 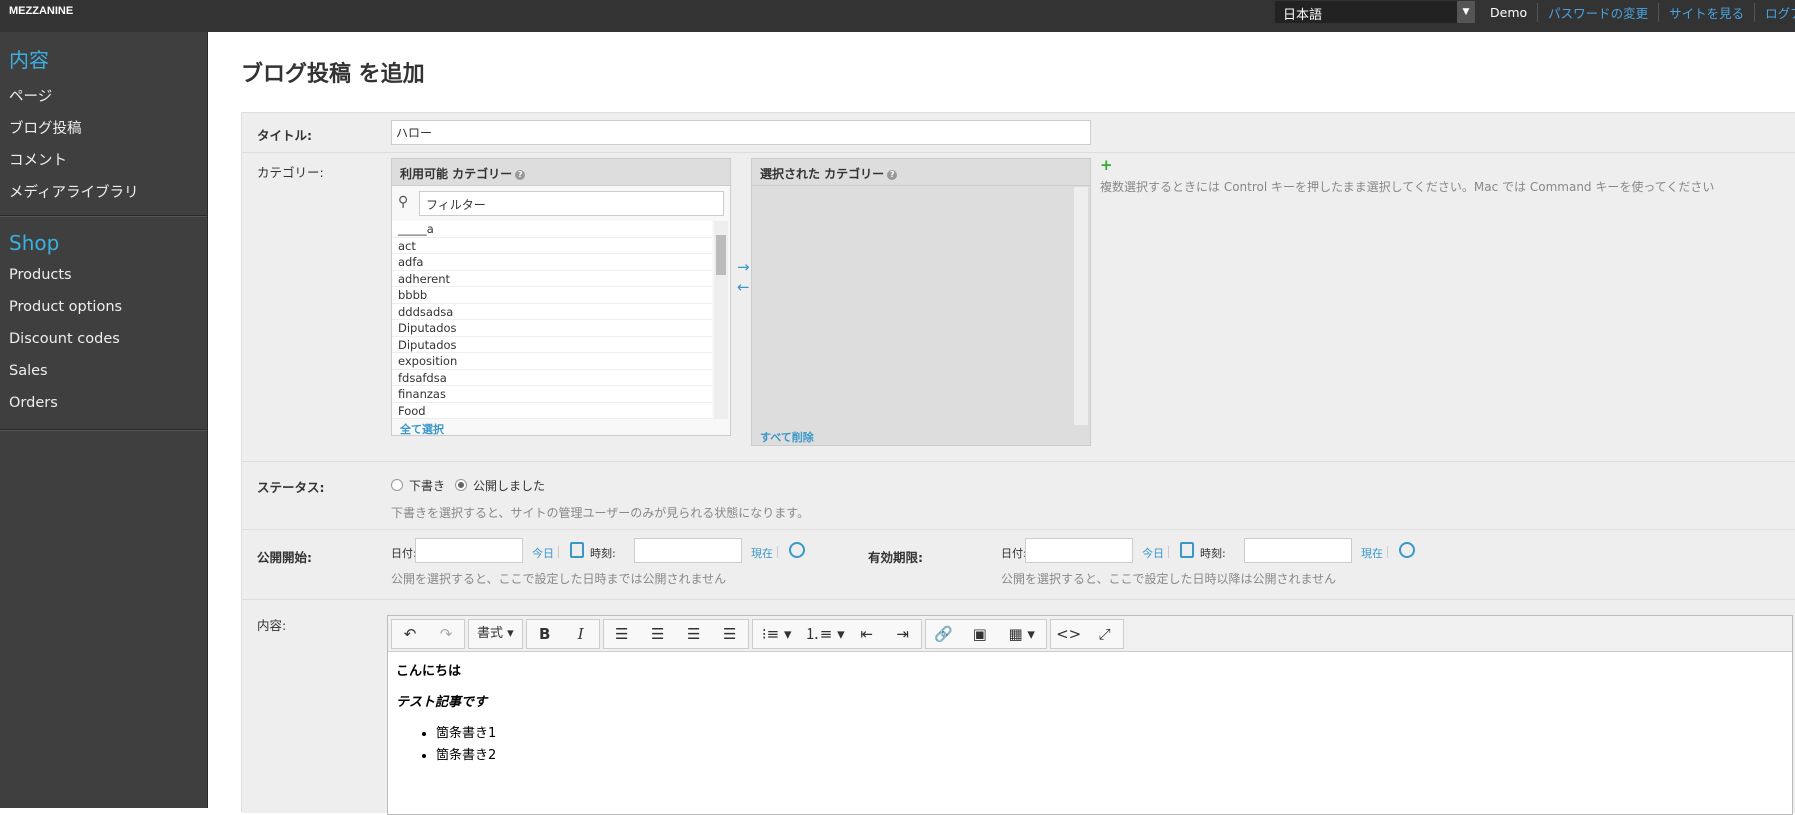 I want to click on publish-date-input, so click(x=469, y=550).